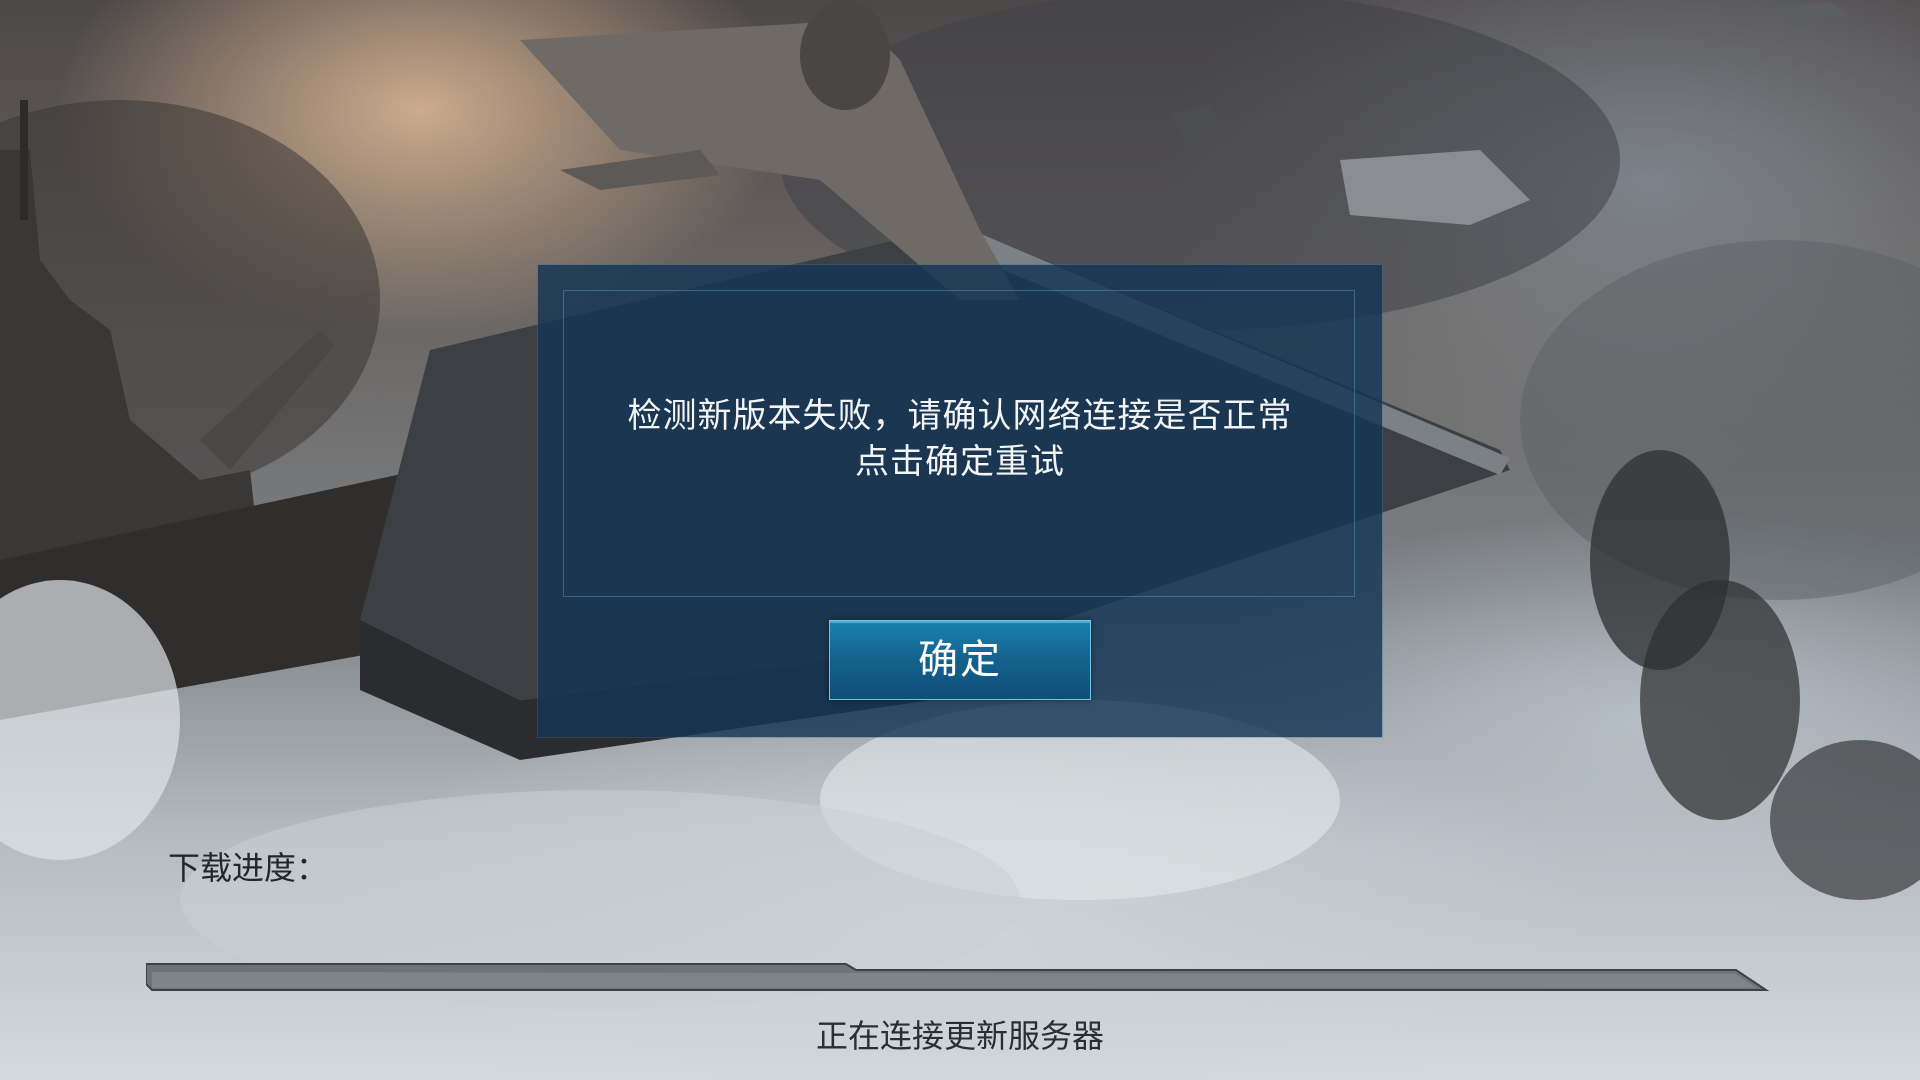 This screenshot has height=1080, width=1920. I want to click on dialog-message-line2: 点击确定重试, so click(960, 462).